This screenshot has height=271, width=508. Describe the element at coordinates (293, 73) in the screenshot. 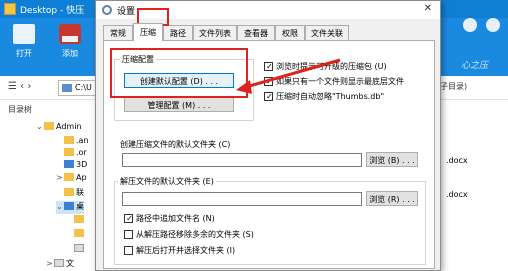

I see `arrow-line` at that location.